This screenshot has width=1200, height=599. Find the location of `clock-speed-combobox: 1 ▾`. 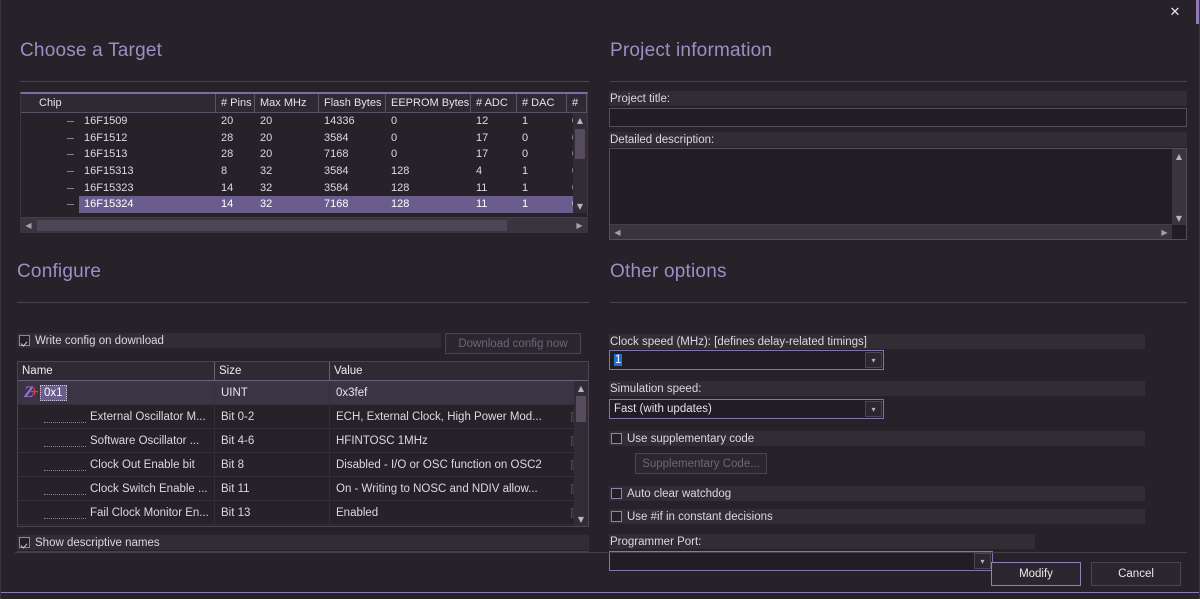

clock-speed-combobox: 1 ▾ is located at coordinates (746, 360).